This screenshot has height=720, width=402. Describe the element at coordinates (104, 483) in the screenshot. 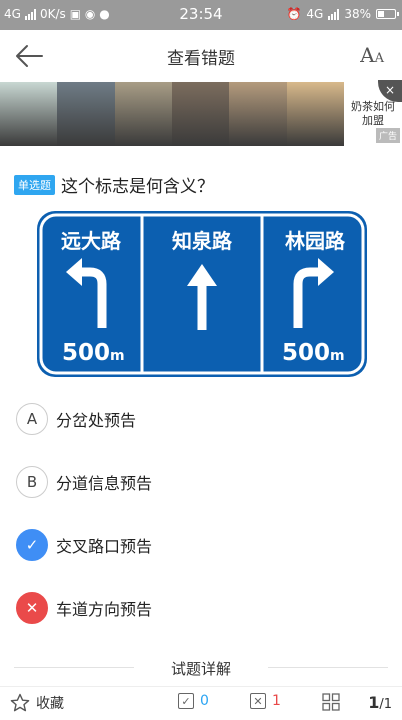

I see `option-b-text: 分道信息预告` at that location.